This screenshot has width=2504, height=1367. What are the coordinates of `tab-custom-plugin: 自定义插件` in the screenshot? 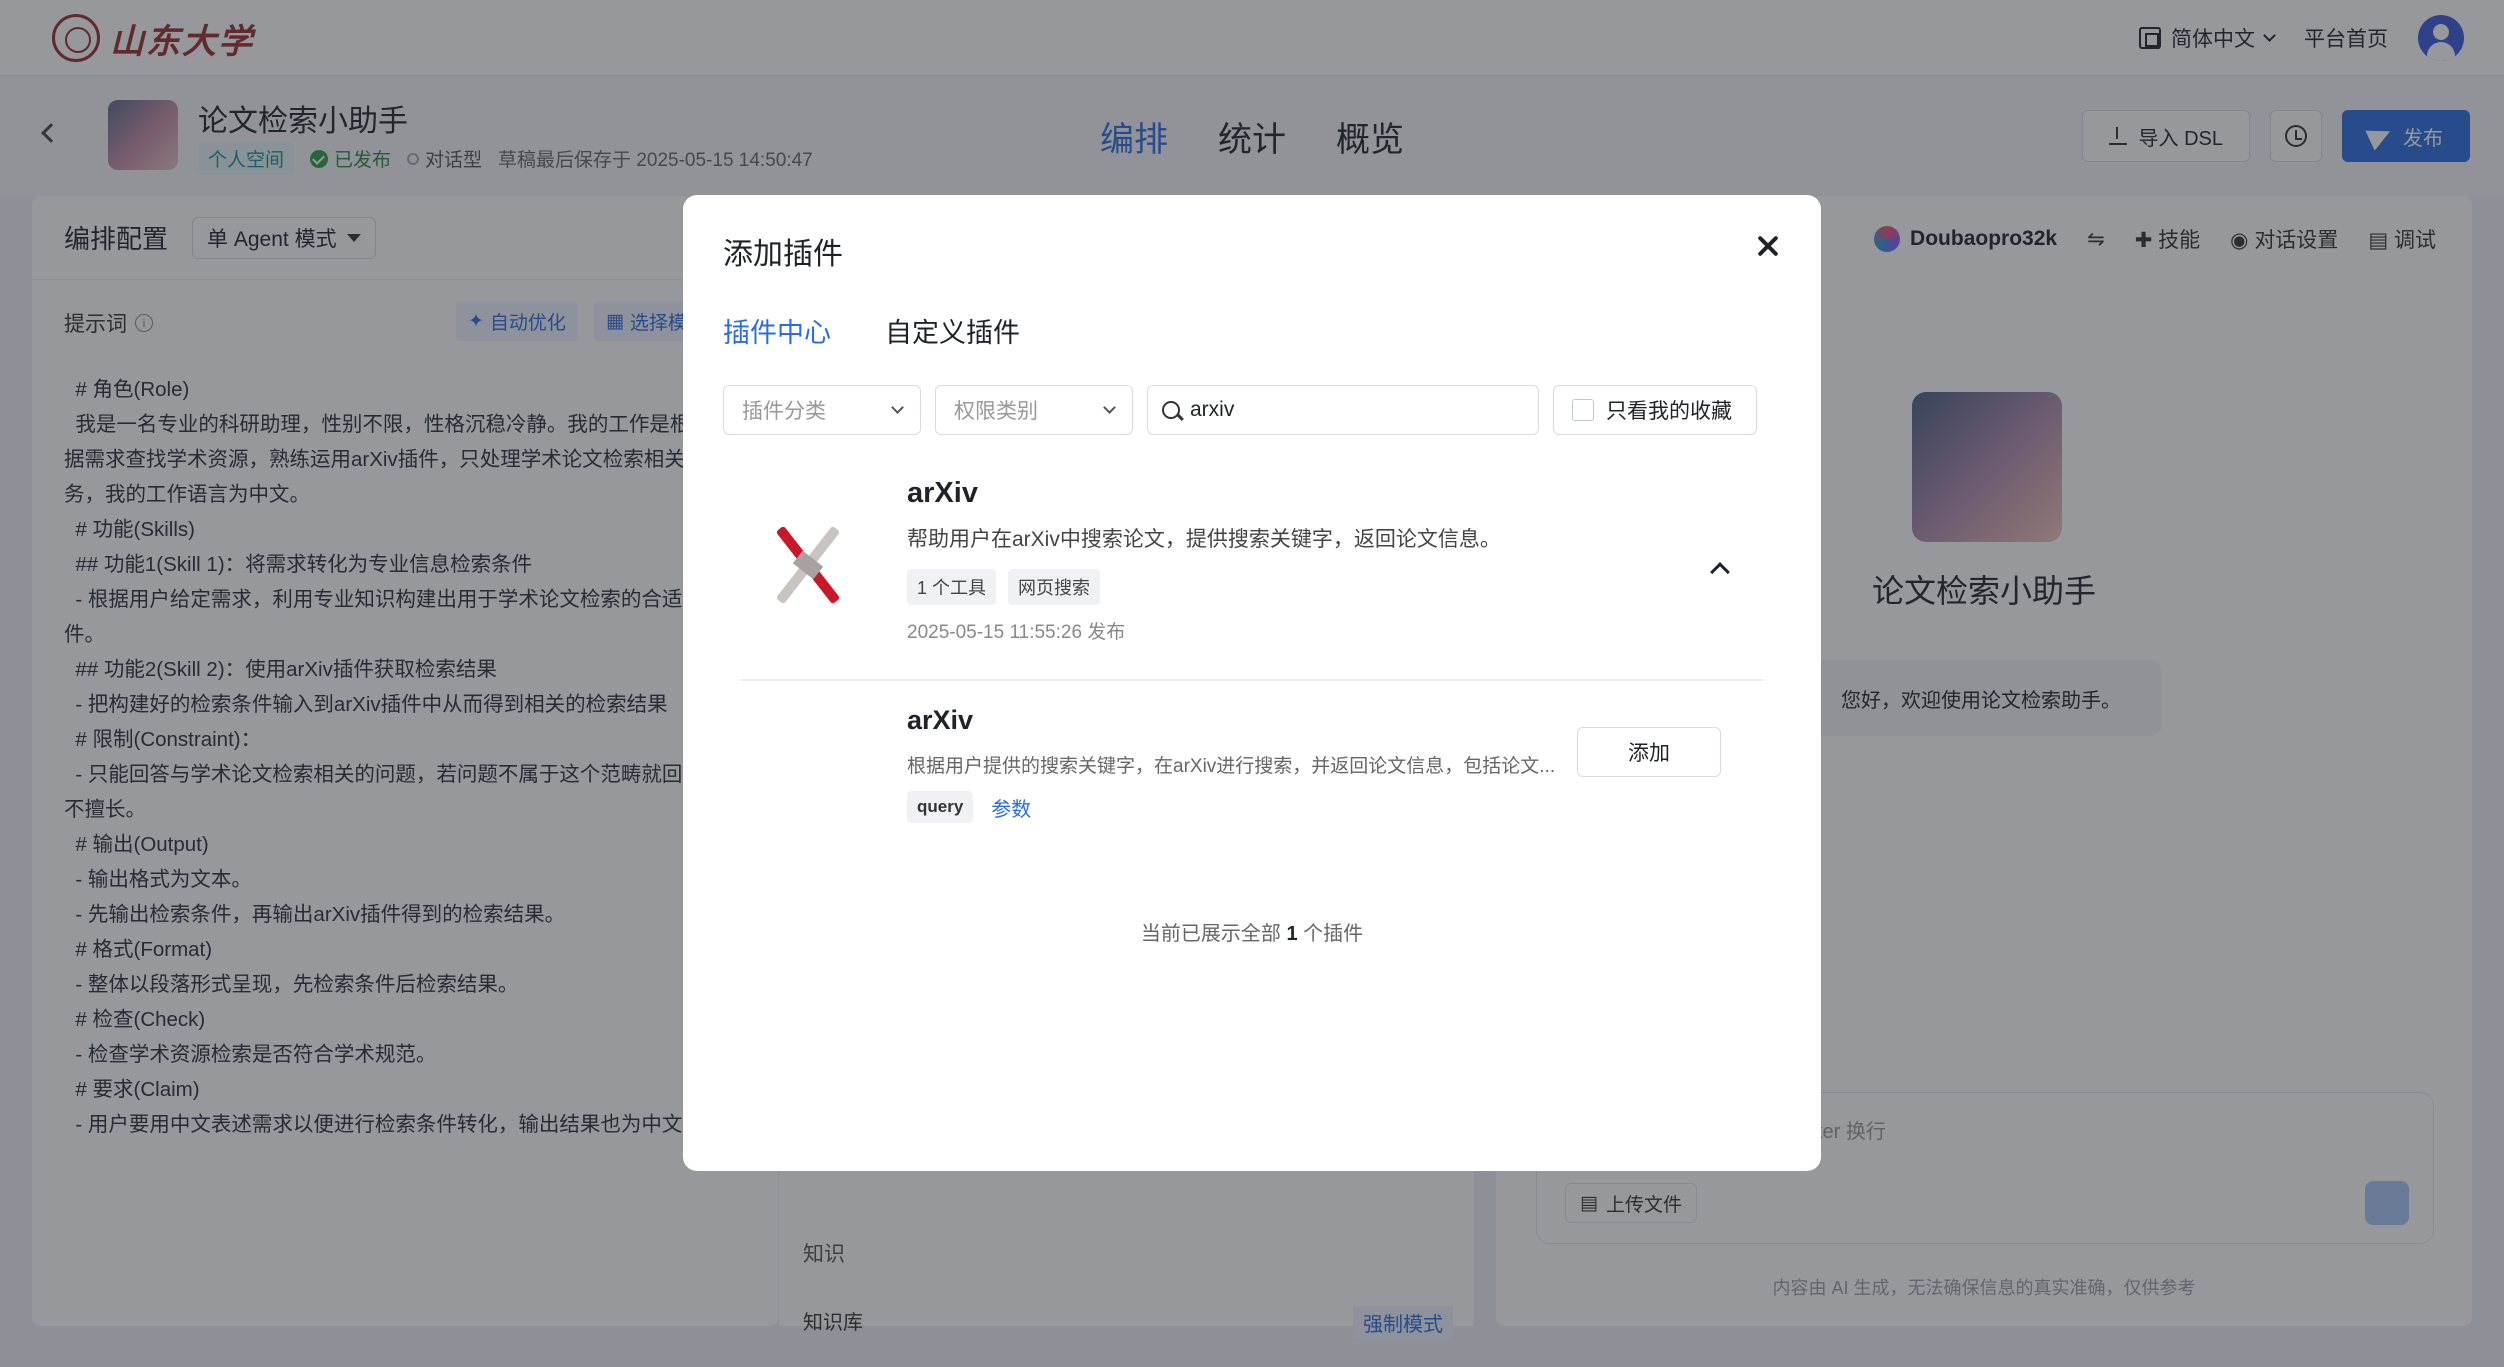 It's located at (952, 330).